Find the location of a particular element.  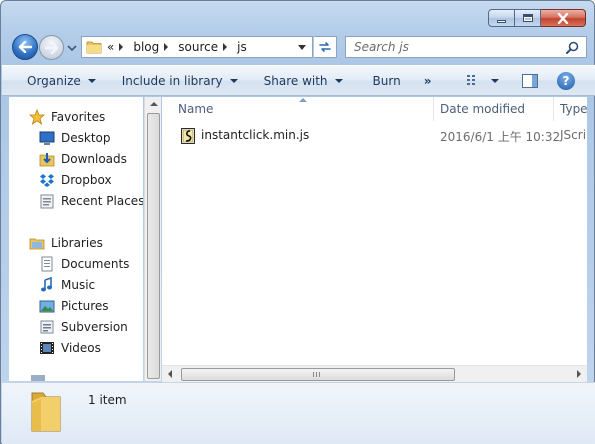

maximize-button is located at coordinates (528, 18).